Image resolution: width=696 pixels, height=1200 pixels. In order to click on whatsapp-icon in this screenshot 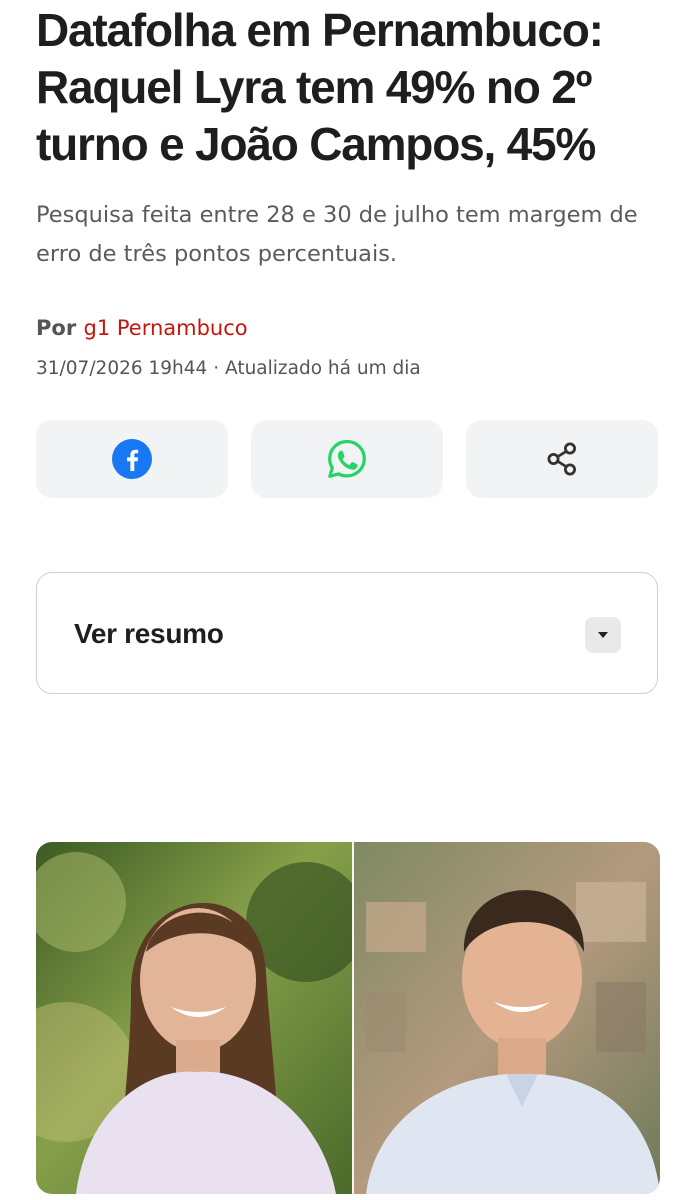, I will do `click(347, 459)`.